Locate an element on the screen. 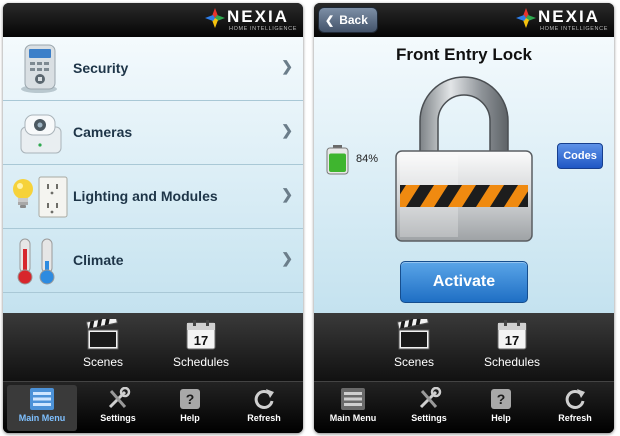 This screenshot has height=436, width=620. battery-icon is located at coordinates (337, 160).